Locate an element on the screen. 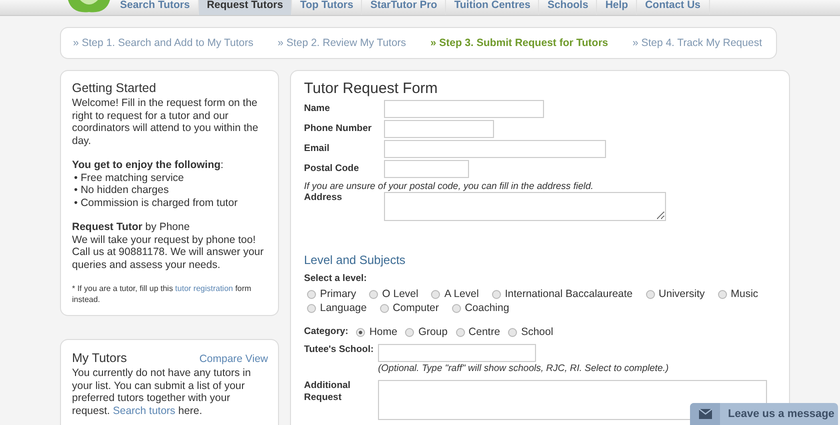  field-label: Address is located at coordinates (324, 198).